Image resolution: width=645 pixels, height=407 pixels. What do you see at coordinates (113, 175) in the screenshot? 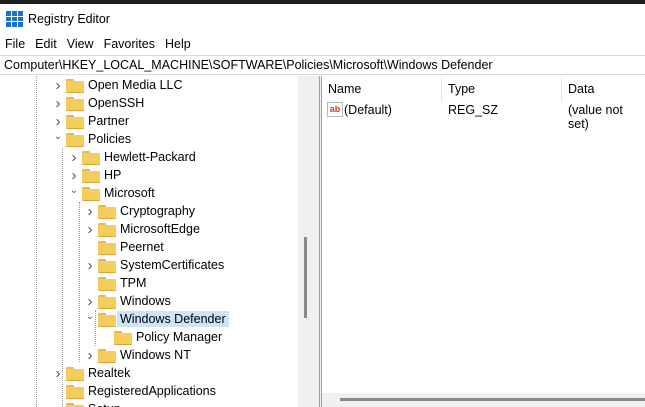
I see `tree-node-label: HP` at bounding box center [113, 175].